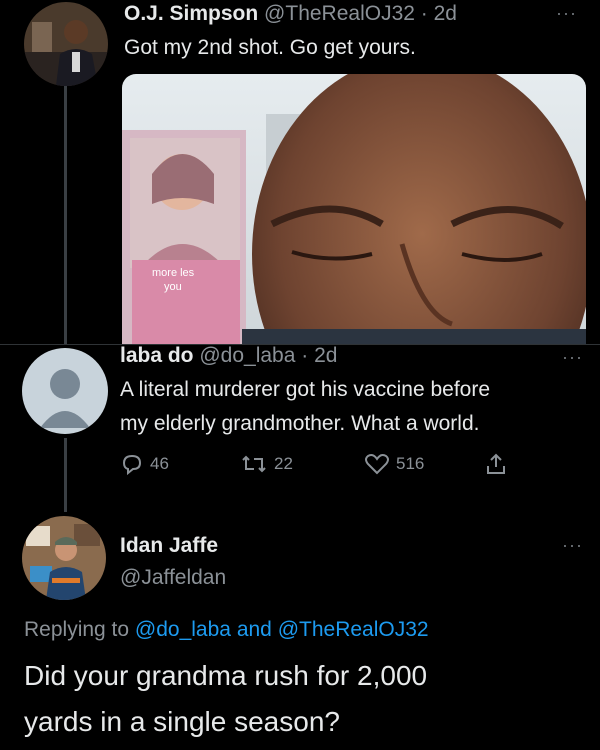 The width and height of the screenshot is (600, 750). I want to click on tweet2-more-icon: ···, so click(572, 357).